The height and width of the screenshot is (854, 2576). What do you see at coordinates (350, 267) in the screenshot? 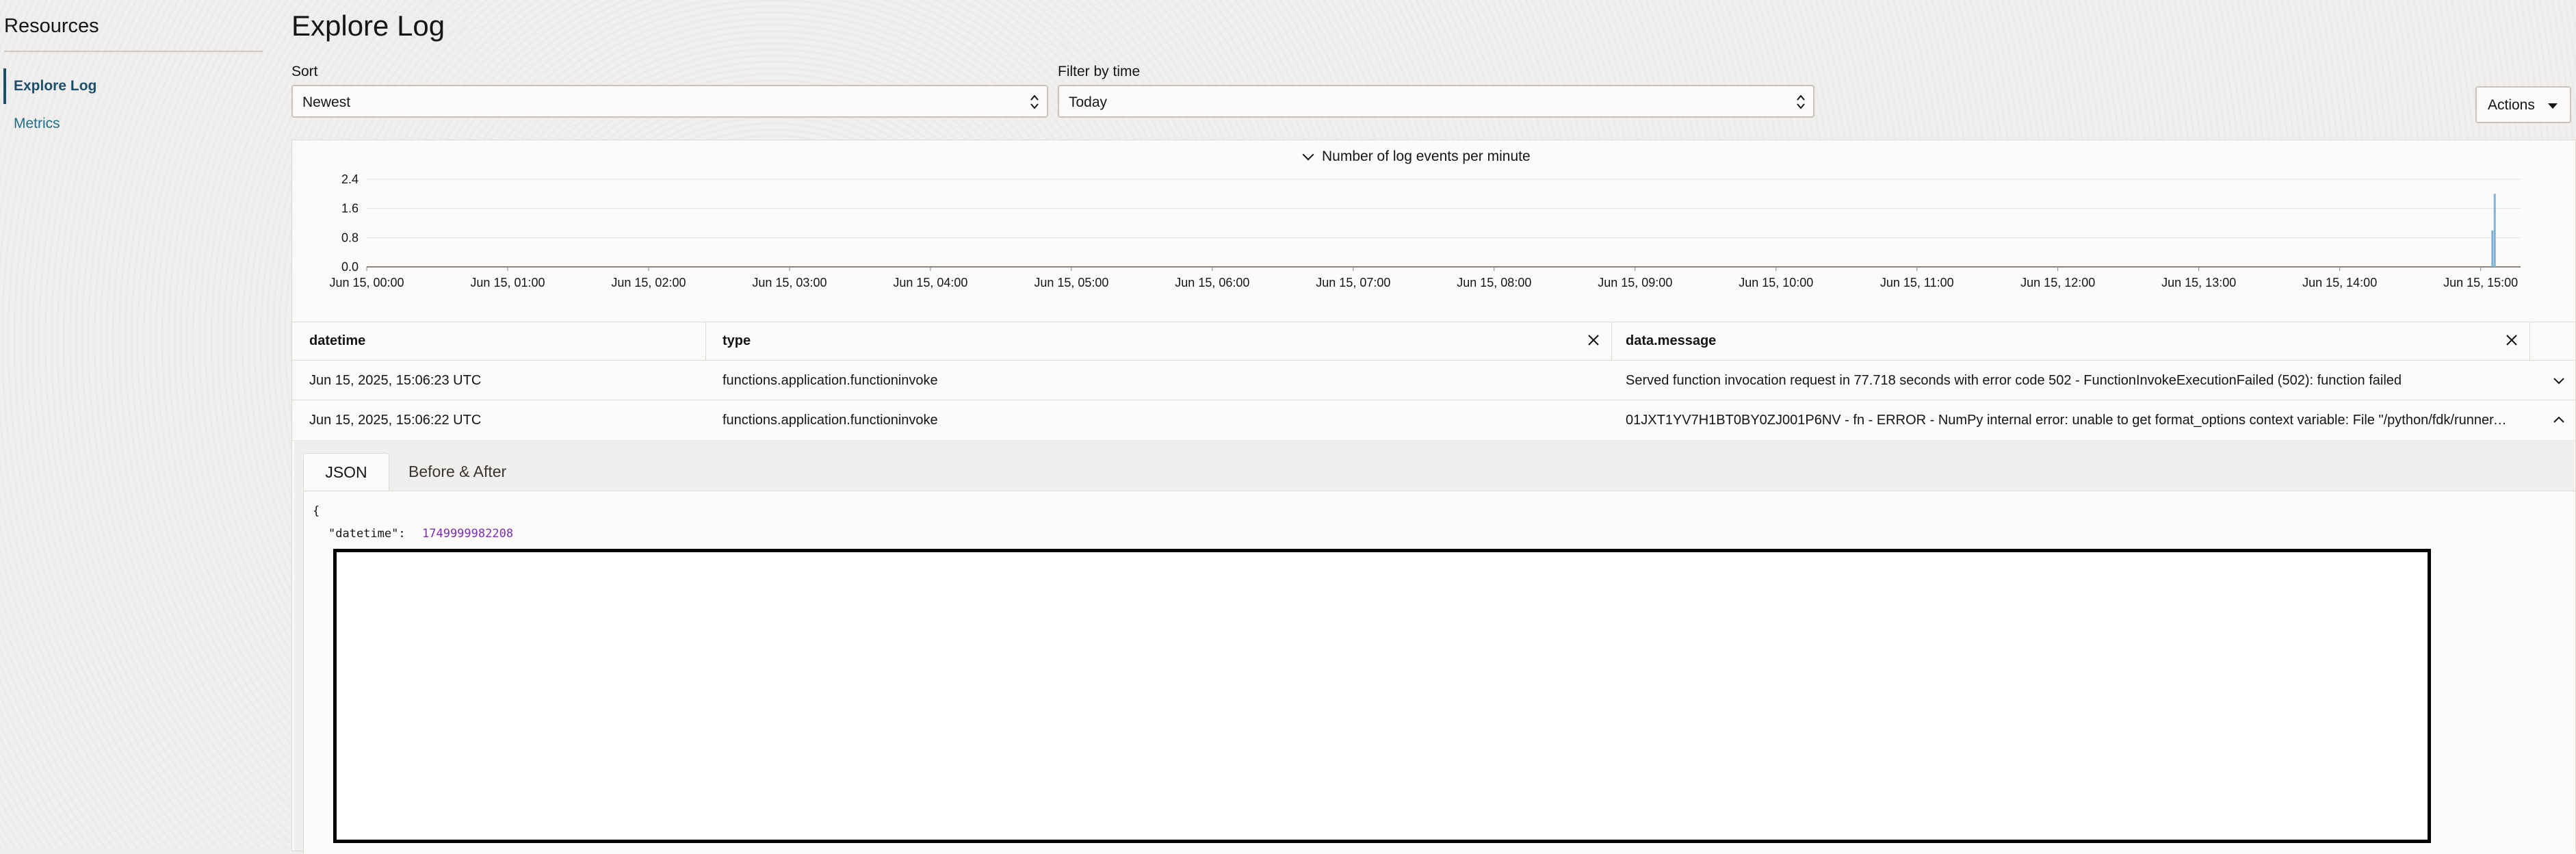
I see `y-tick-label: 0.0` at bounding box center [350, 267].